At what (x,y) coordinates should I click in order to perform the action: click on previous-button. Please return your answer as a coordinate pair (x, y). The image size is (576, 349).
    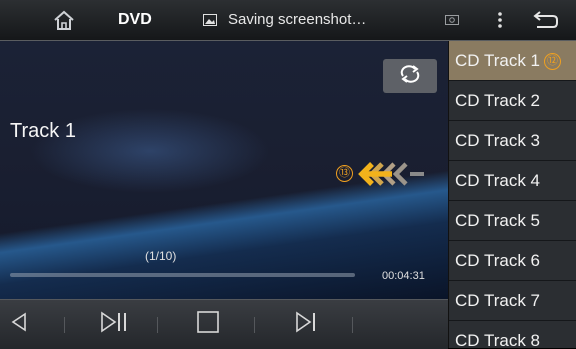
    Looking at the image, I should click on (19, 324).